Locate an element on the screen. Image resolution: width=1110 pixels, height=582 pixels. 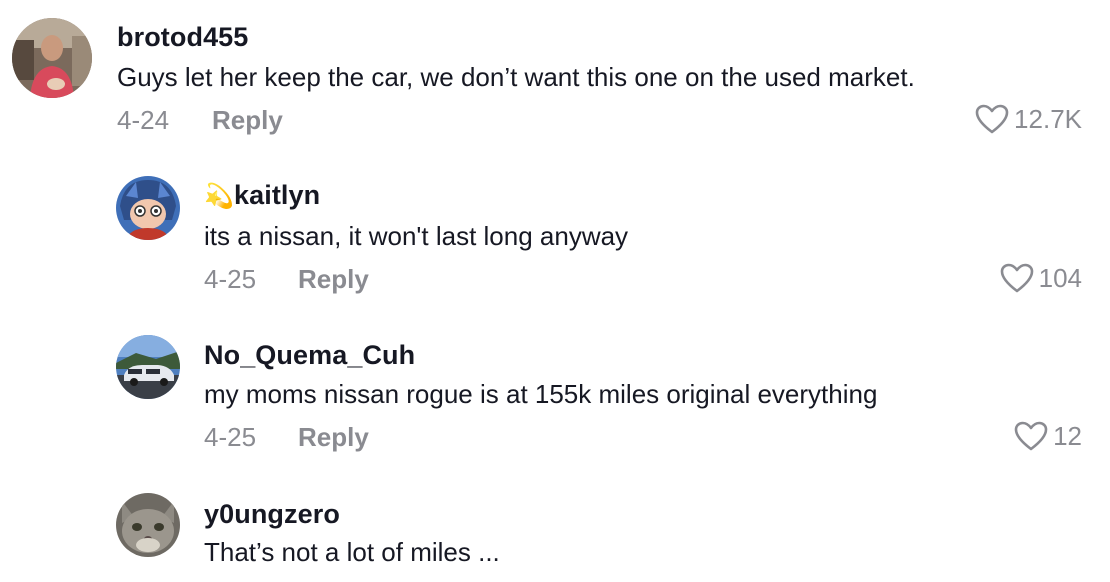
comment-username: 💫kaitlyn is located at coordinates (262, 195).